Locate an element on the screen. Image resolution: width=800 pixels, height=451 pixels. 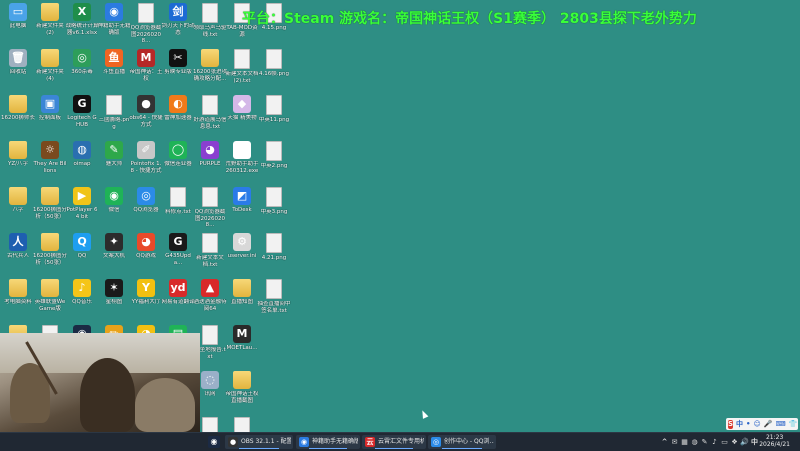
desktop-icon: 鱼斗鱼直播 is located at coordinates (114, 72).